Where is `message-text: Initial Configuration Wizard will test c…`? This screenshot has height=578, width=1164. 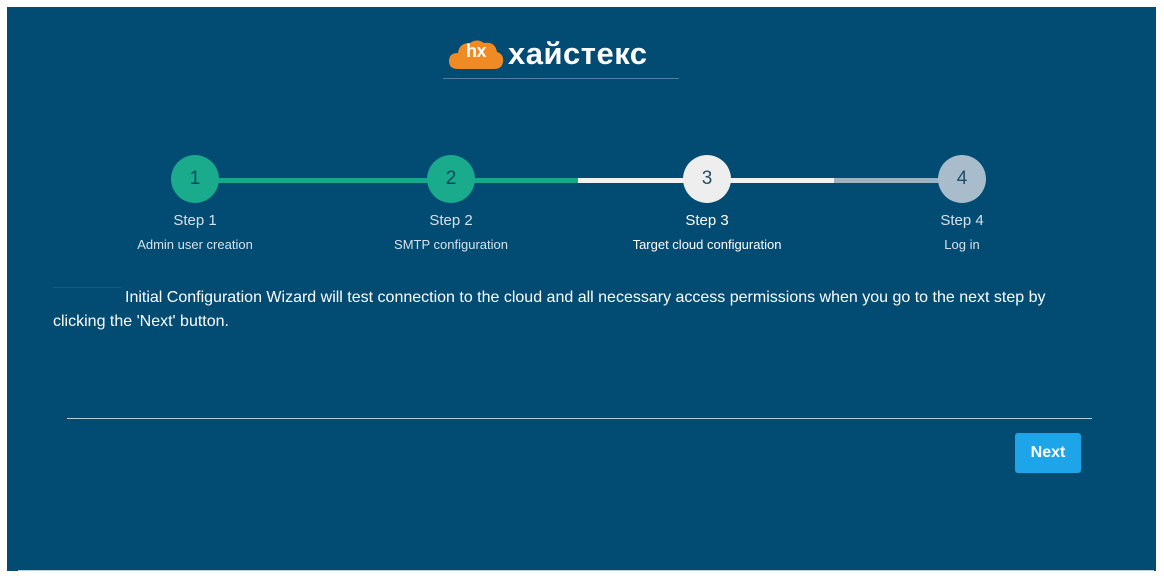
message-text: Initial Configuration Wizard will test c… is located at coordinates (549, 309).